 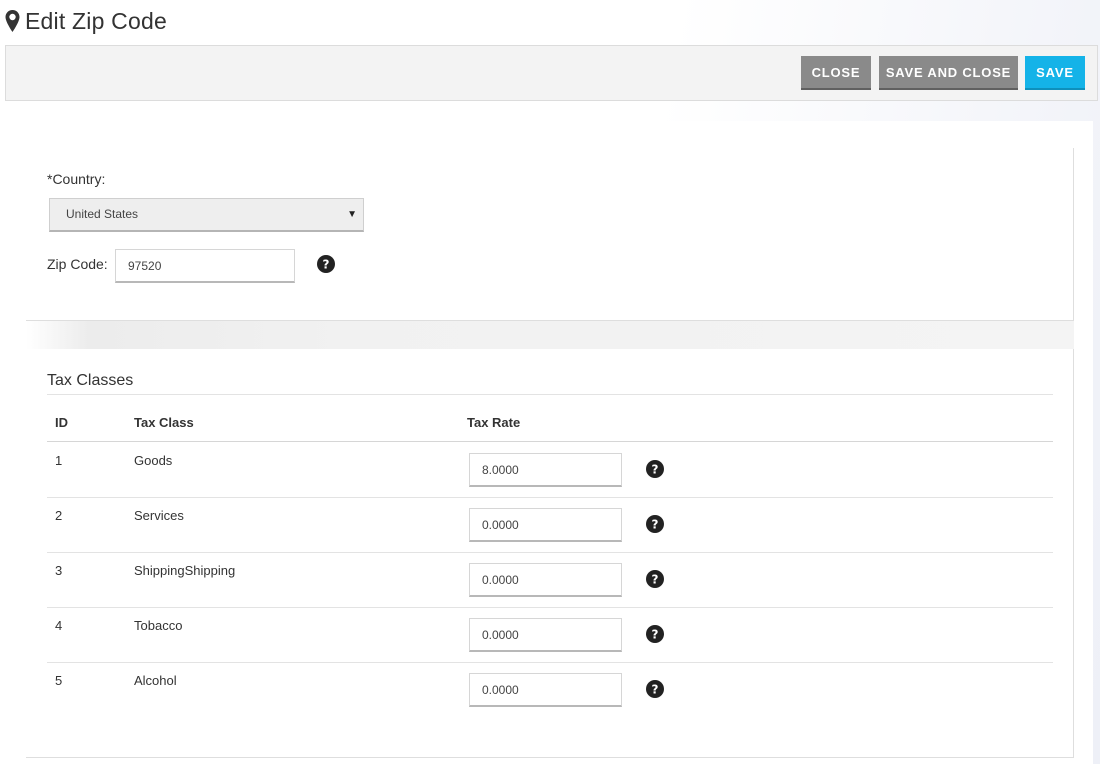 What do you see at coordinates (59, 680) in the screenshot?
I see `row-id: 5` at bounding box center [59, 680].